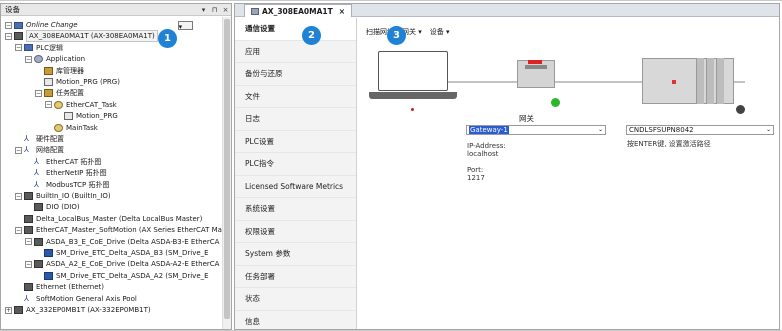 The image size is (782, 331). I want to click on tree-item: Motion_PRG, so click(86, 116).